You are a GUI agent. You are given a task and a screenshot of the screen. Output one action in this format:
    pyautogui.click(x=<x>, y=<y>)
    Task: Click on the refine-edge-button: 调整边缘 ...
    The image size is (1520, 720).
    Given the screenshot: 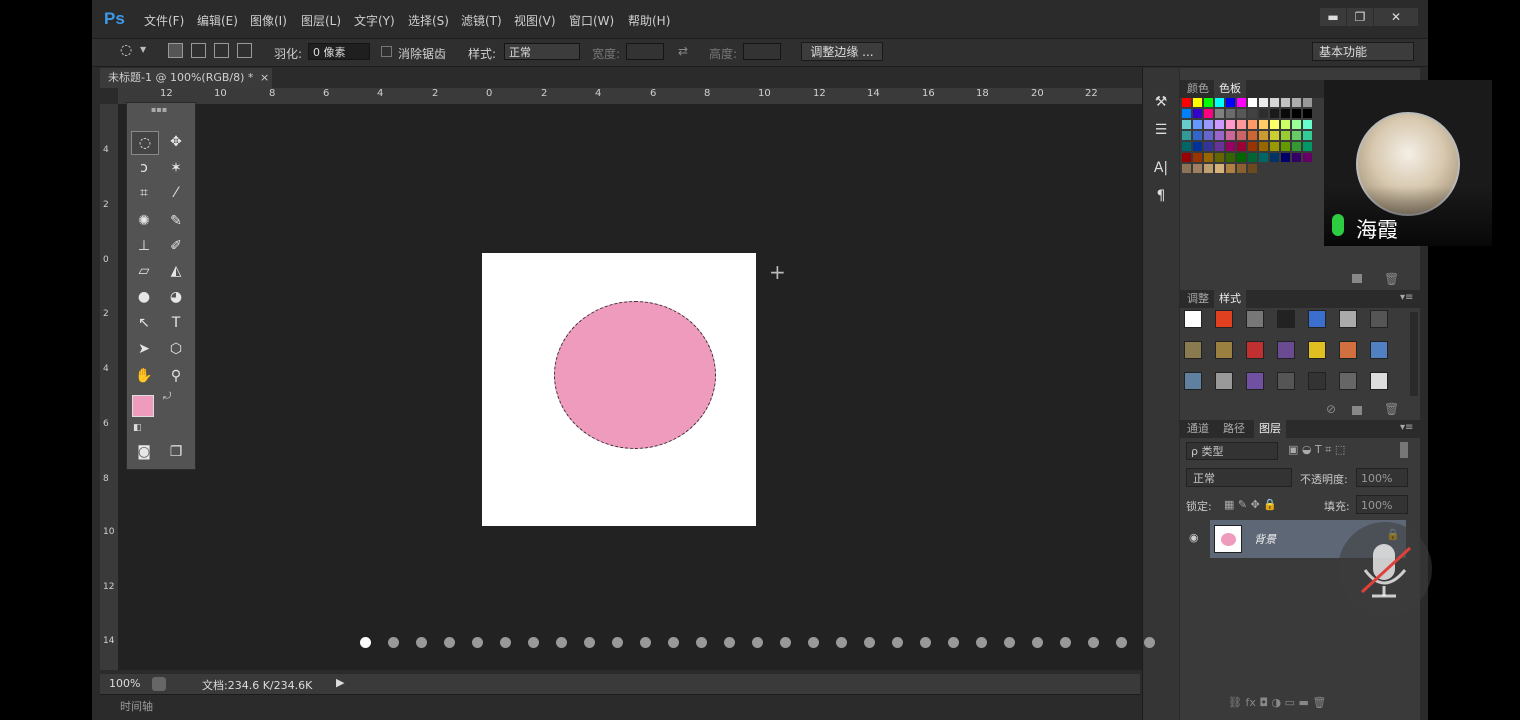 What is the action you would take?
    pyautogui.click(x=842, y=51)
    